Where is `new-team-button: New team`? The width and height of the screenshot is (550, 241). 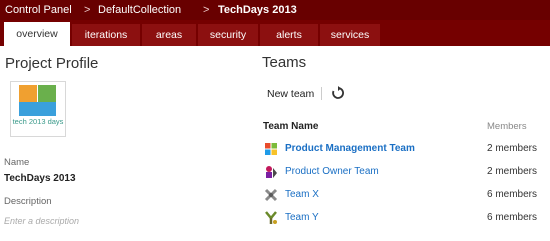
new-team-button: New team is located at coordinates (290, 94).